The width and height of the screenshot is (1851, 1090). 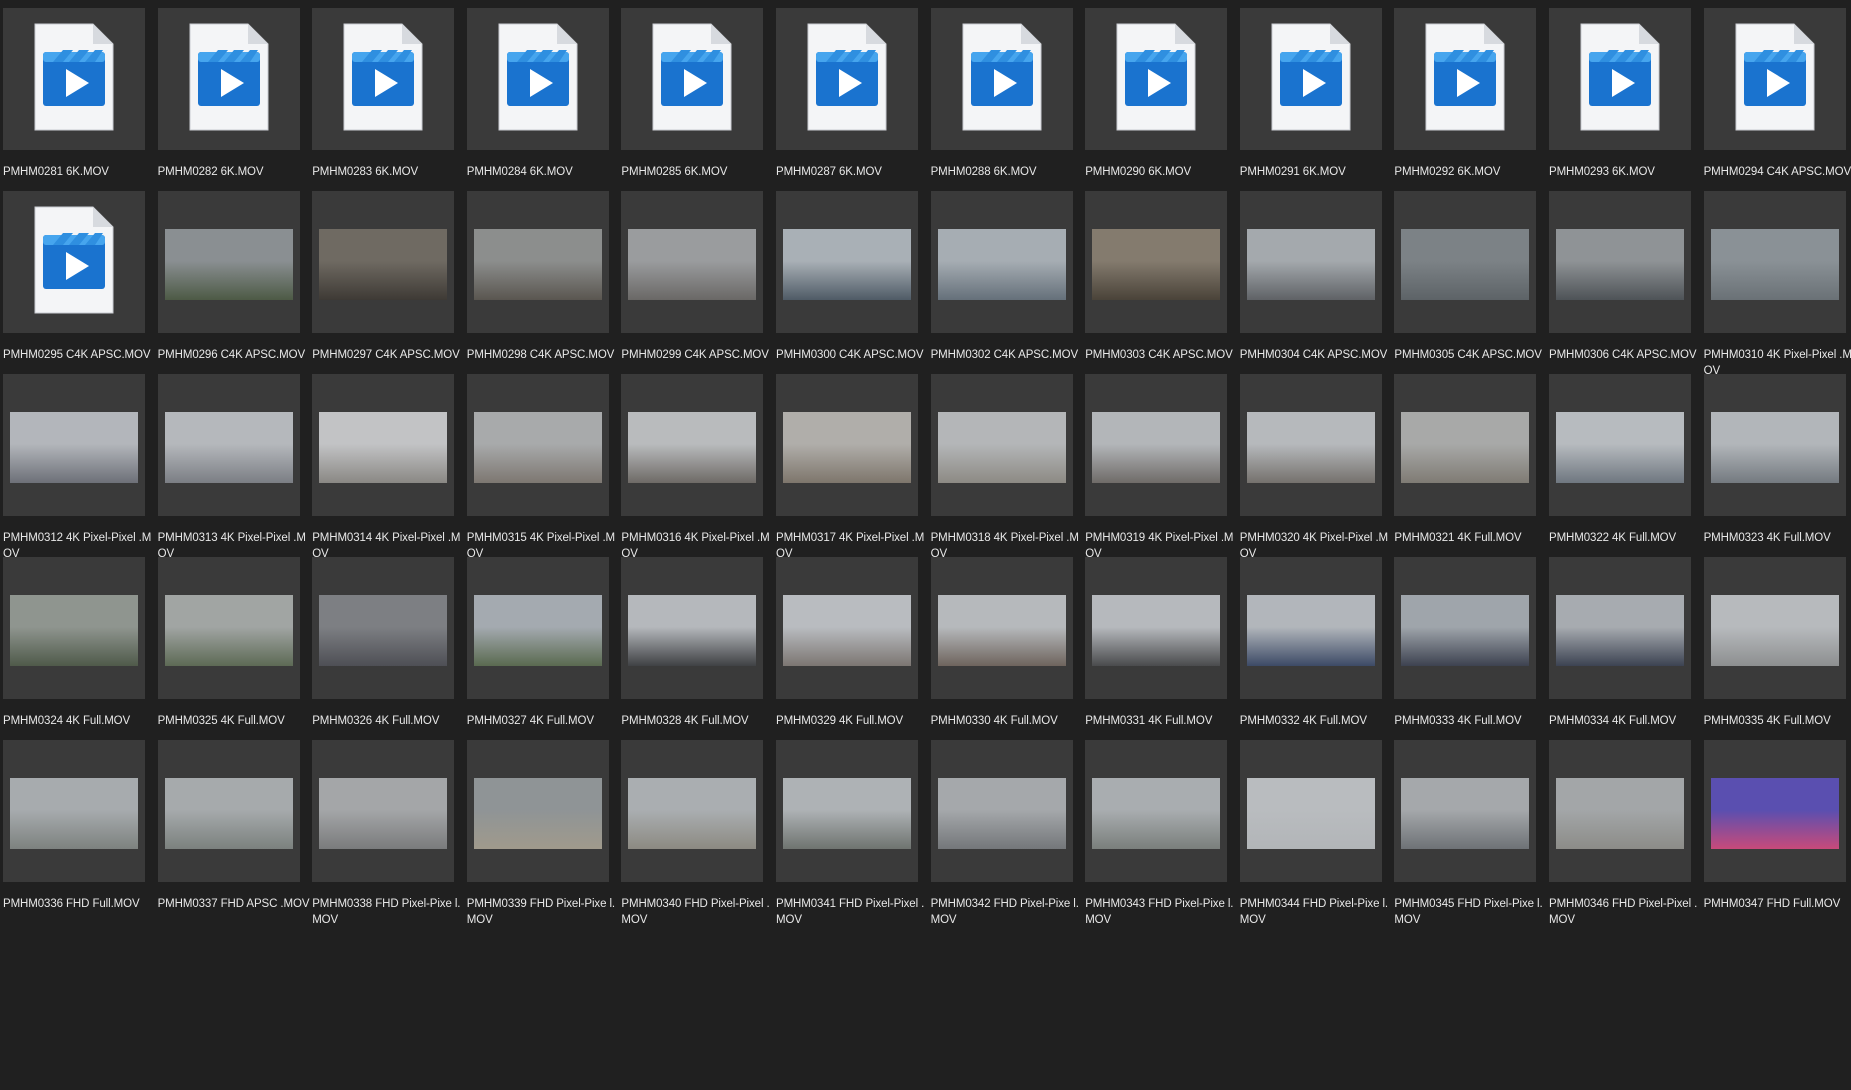 I want to click on file-item: PMHM0331 4K Full.MOV, so click(x=1156, y=653).